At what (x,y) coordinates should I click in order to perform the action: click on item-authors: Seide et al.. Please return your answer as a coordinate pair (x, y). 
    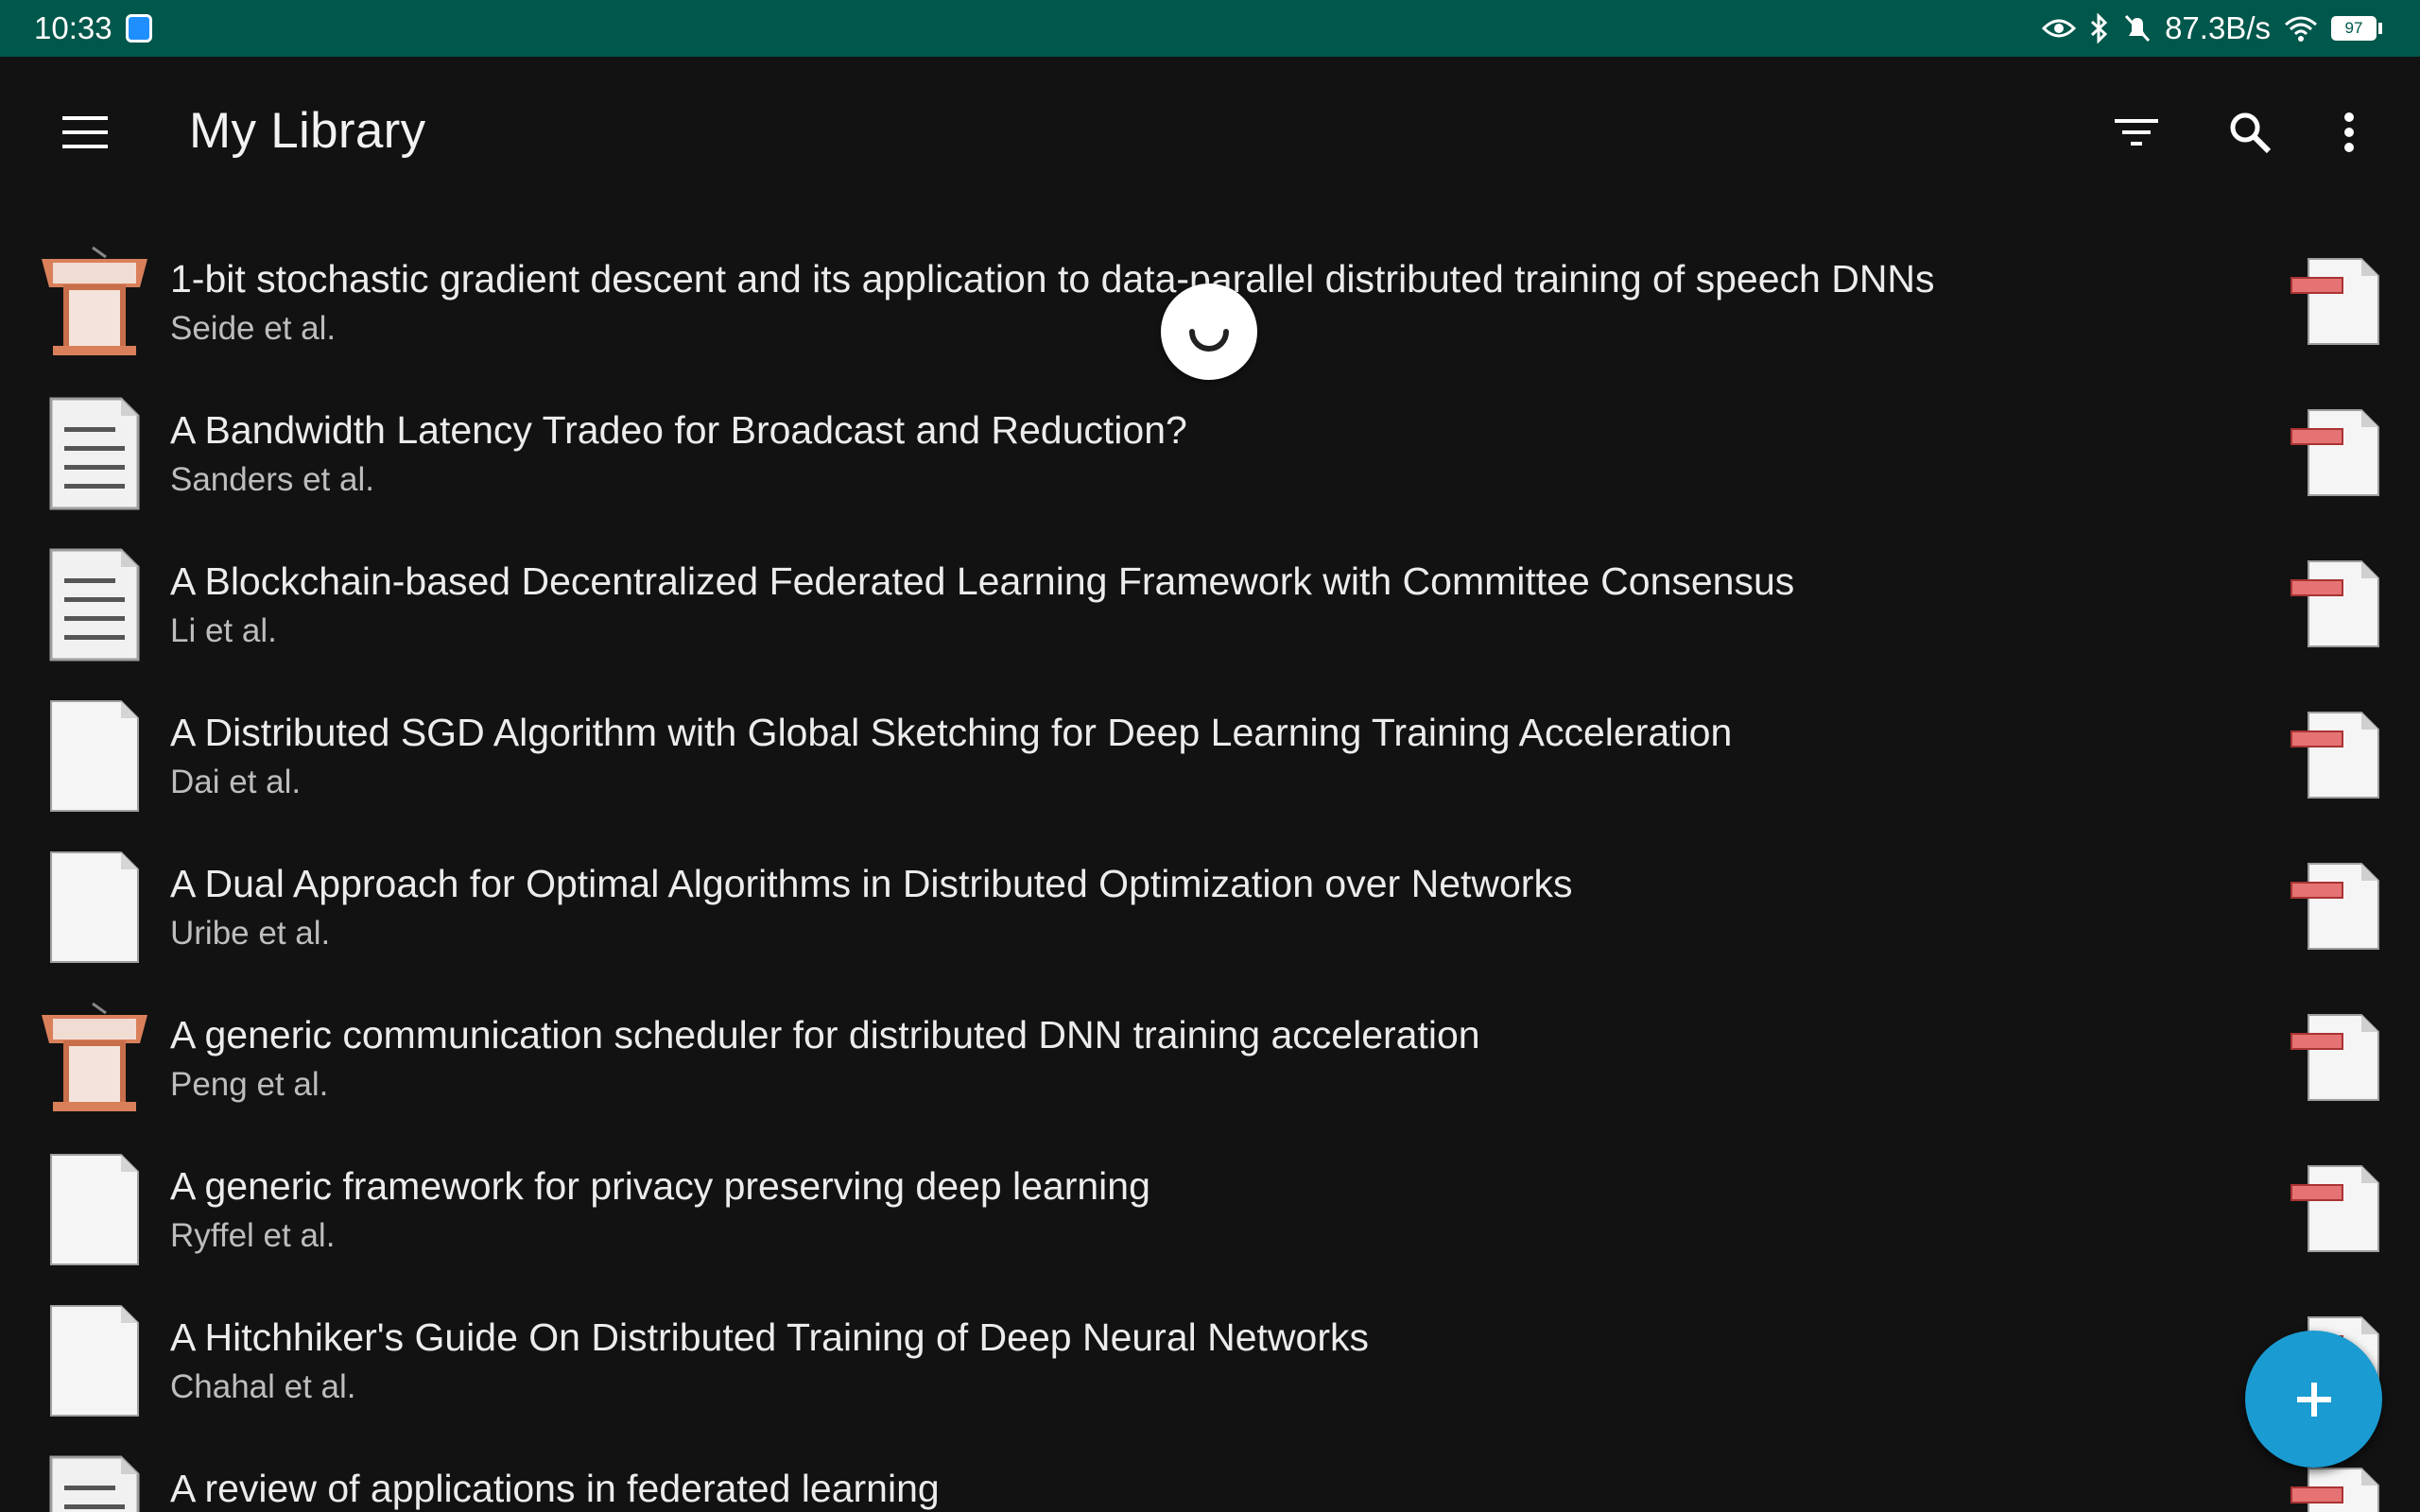
    Looking at the image, I should click on (254, 328).